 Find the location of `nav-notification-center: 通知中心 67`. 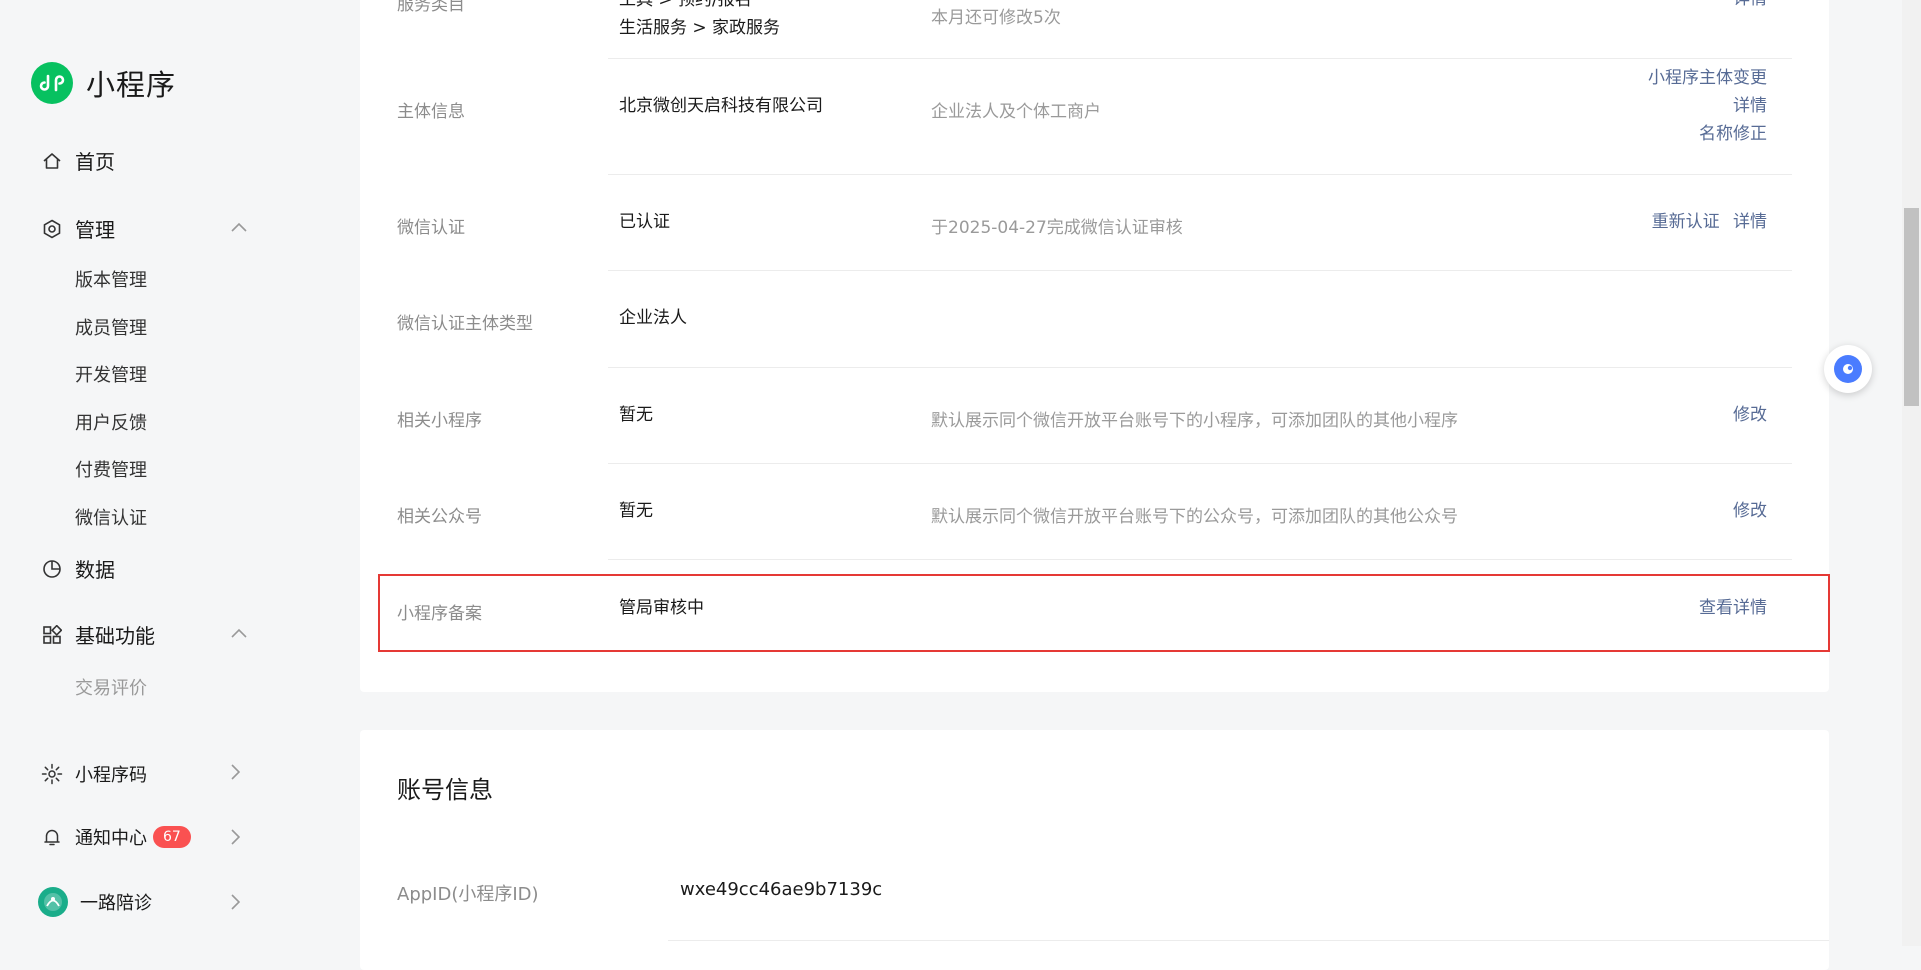

nav-notification-center: 通知中心 67 is located at coordinates (116, 837).